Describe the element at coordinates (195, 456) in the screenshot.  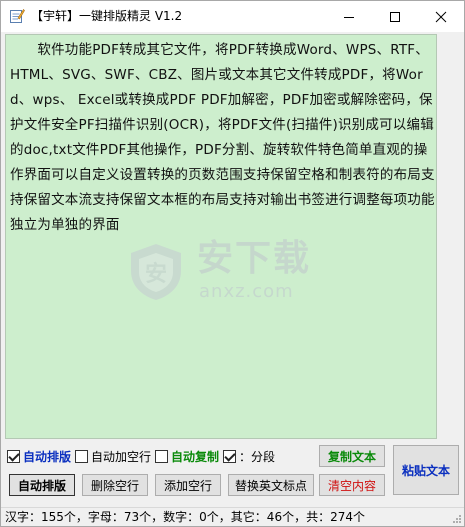
I see `auto-copy-label: 自动复制` at that location.